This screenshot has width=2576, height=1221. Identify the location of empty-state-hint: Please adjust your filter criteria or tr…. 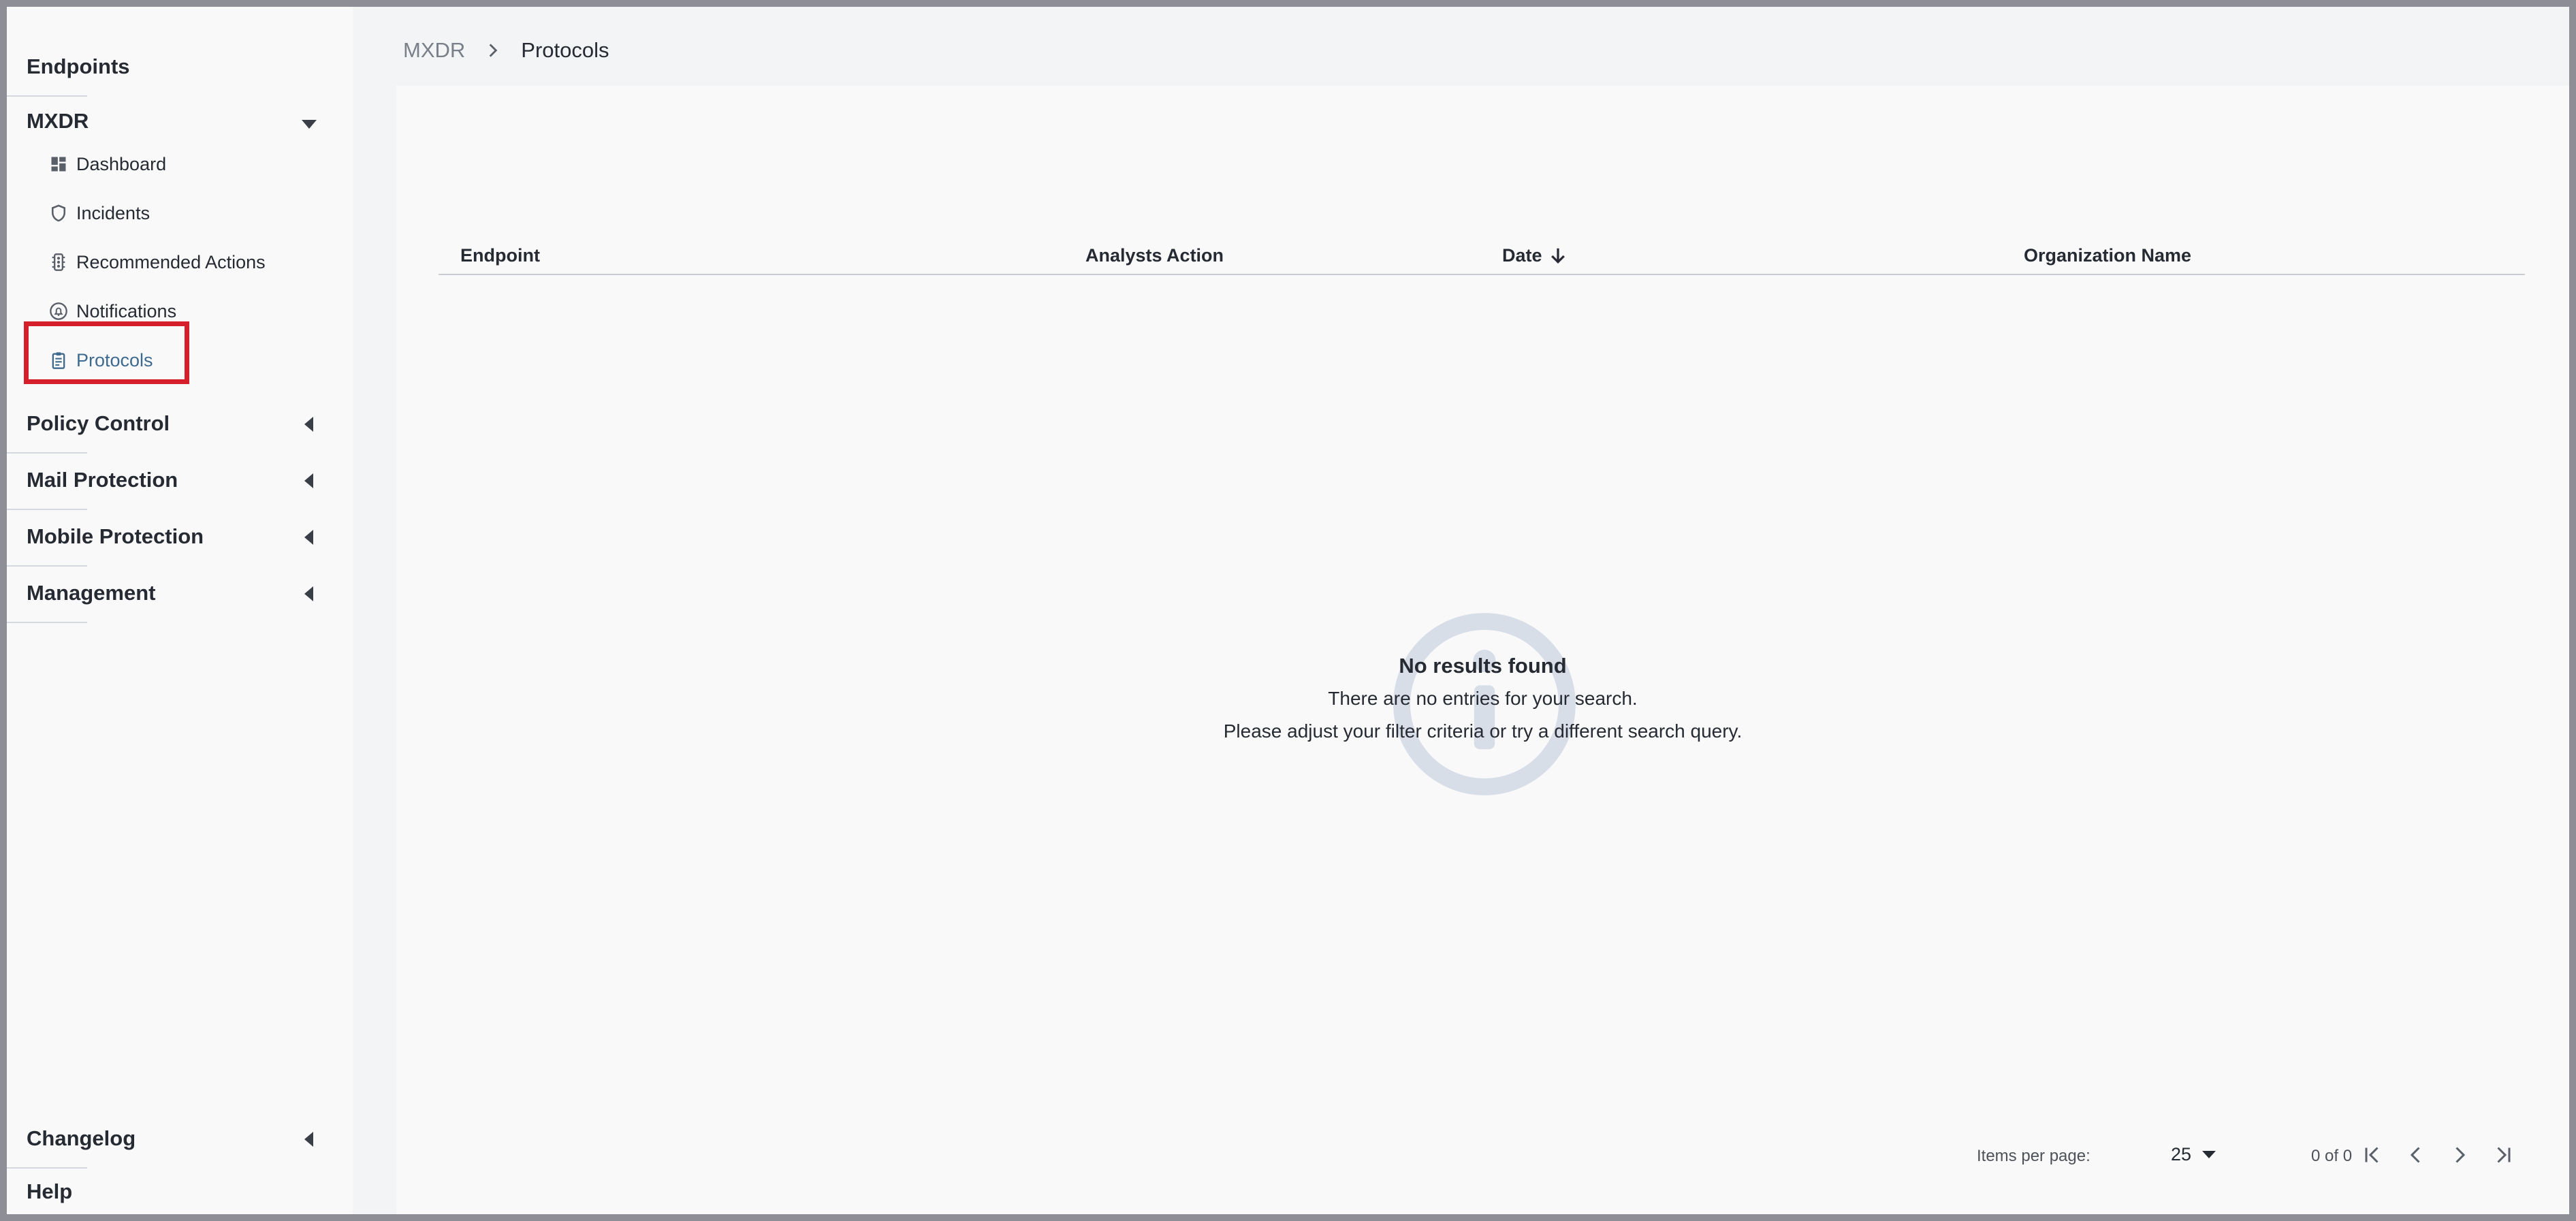
(1483, 731).